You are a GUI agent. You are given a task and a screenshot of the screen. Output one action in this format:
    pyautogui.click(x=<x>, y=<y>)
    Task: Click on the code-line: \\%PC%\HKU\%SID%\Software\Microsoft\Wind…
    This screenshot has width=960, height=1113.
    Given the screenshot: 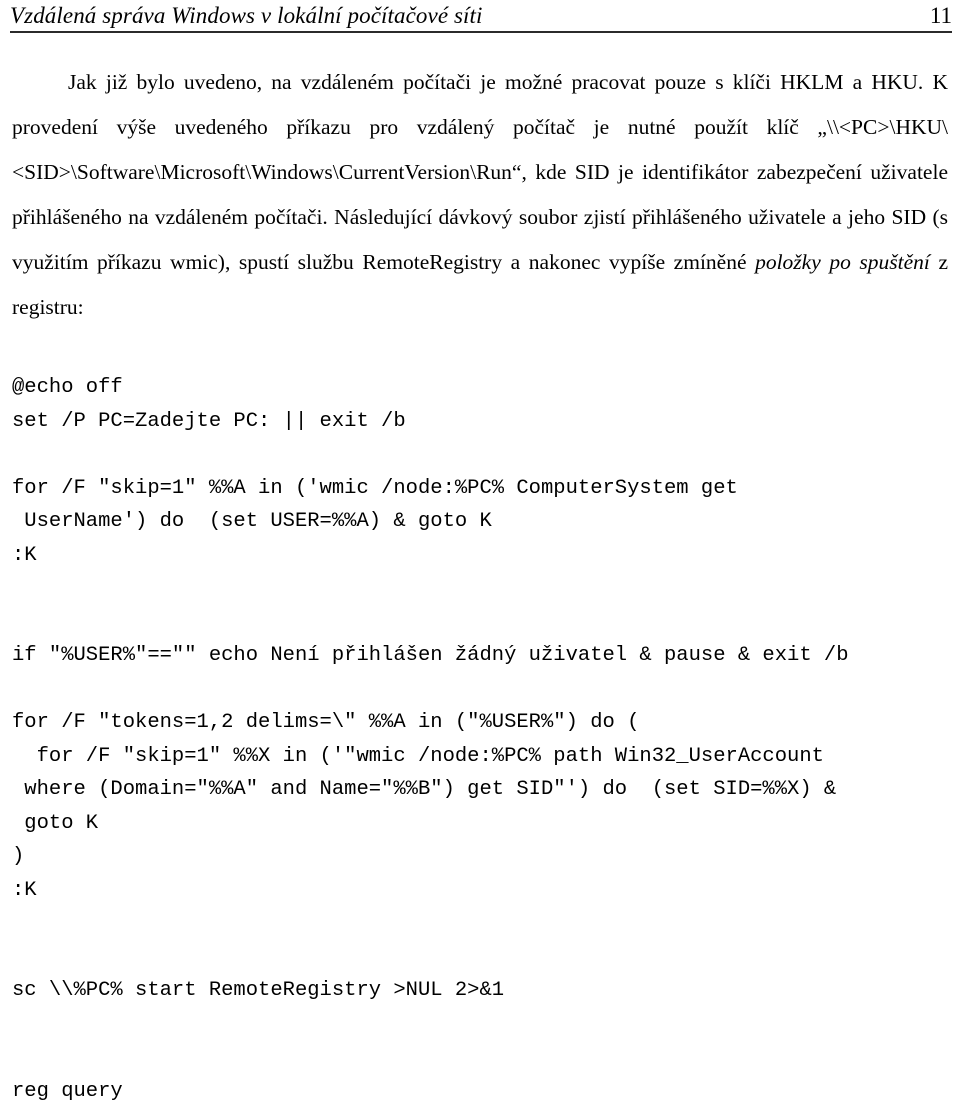 What is the action you would take?
    pyautogui.click(x=482, y=1110)
    